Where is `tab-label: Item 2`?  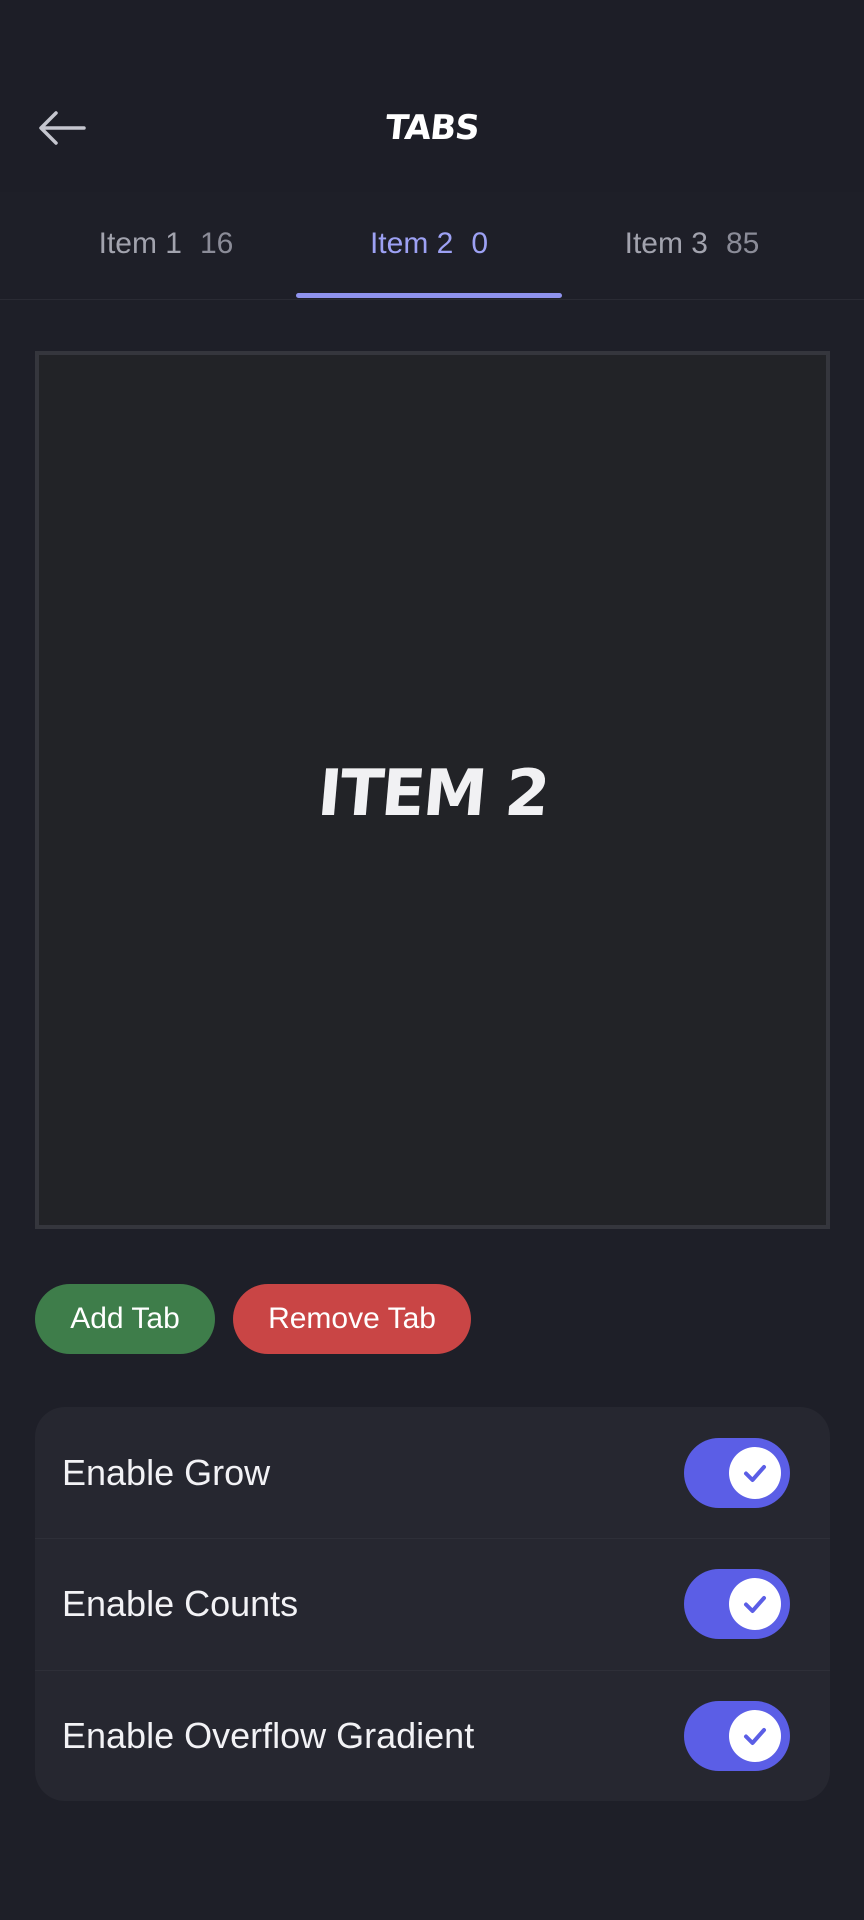
tab-label: Item 2 is located at coordinates (411, 243).